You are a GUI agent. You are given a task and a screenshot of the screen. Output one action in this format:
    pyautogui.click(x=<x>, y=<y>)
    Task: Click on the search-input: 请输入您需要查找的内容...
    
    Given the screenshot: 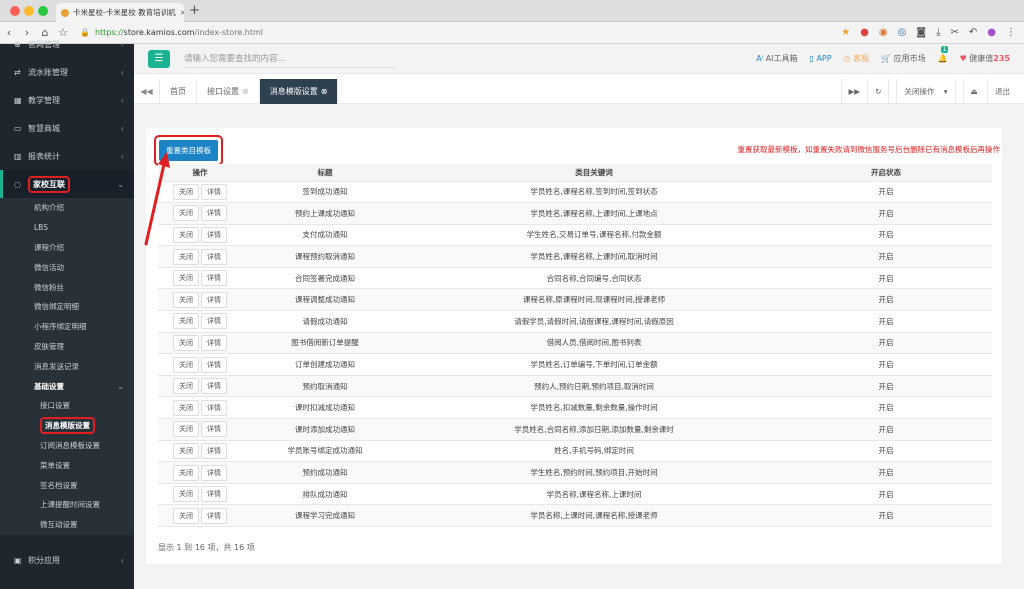 What is the action you would take?
    pyautogui.click(x=290, y=59)
    